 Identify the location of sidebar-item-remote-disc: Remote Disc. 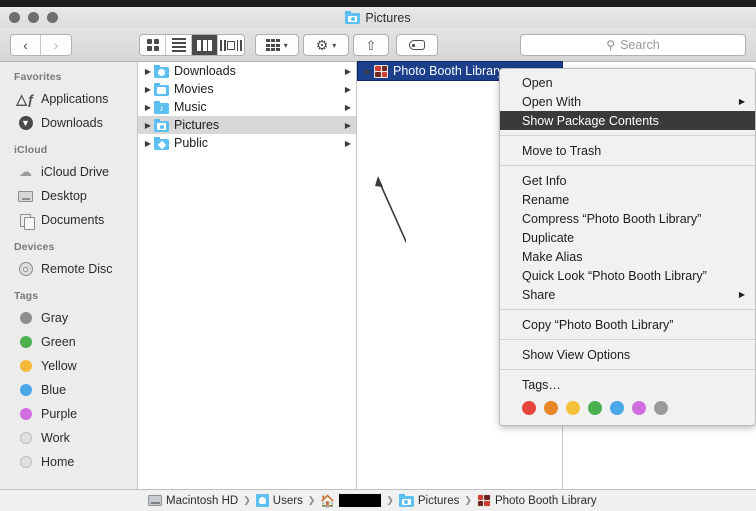
(68, 269).